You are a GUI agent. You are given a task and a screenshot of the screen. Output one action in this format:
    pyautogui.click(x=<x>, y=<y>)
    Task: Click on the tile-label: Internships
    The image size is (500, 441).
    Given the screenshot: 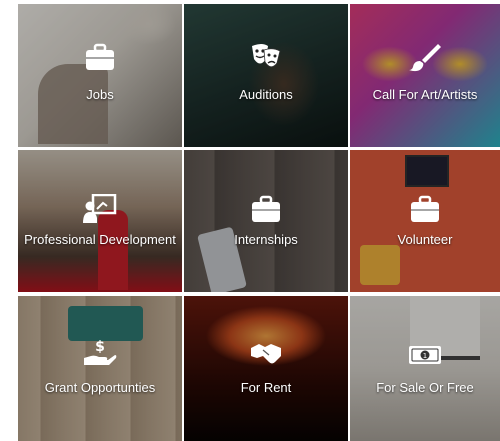 What is the action you would take?
    pyautogui.click(x=266, y=239)
    